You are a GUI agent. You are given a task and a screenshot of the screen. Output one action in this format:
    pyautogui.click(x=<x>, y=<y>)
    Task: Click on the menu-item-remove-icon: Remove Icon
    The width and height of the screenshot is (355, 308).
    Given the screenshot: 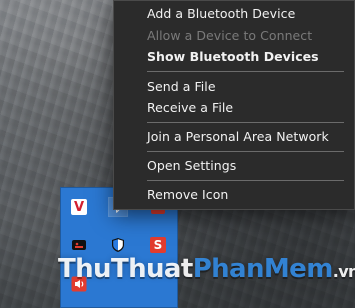 What is the action you would take?
    pyautogui.click(x=234, y=194)
    